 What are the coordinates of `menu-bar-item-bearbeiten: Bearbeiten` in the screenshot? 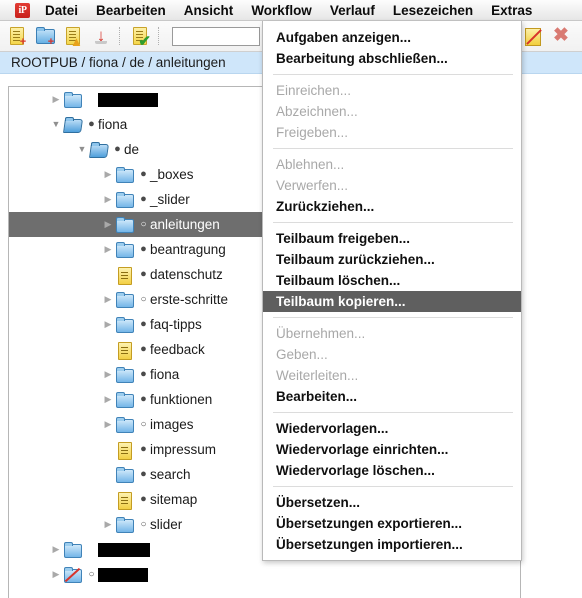 It's located at (131, 10).